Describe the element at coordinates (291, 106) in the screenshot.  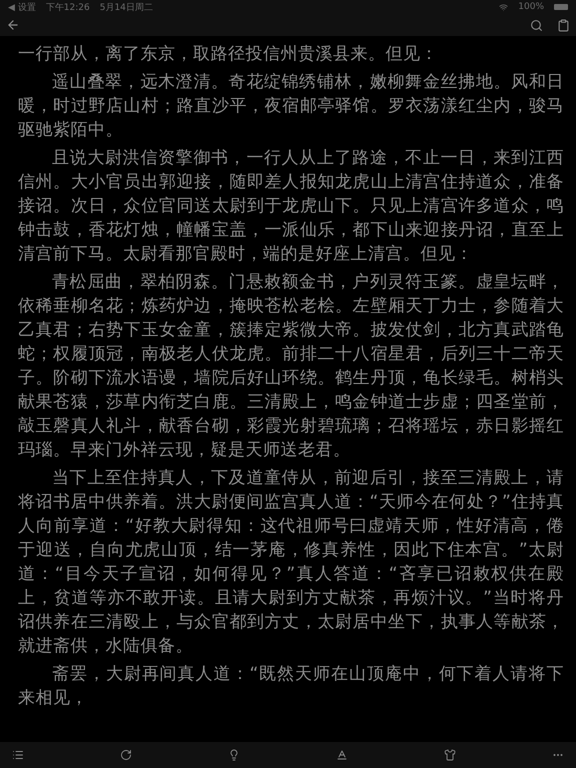
I see `book-paragraph: 遥山叠翠，远木澄清。奇花绽锦绣铺林，嫩柳舞金丝拂地。风和日暖，时过野店山村；路直沙平，夜宿邮亭驿馆。罗衣荡漾红尘内，骏马驱驰紫陌中。` at that location.